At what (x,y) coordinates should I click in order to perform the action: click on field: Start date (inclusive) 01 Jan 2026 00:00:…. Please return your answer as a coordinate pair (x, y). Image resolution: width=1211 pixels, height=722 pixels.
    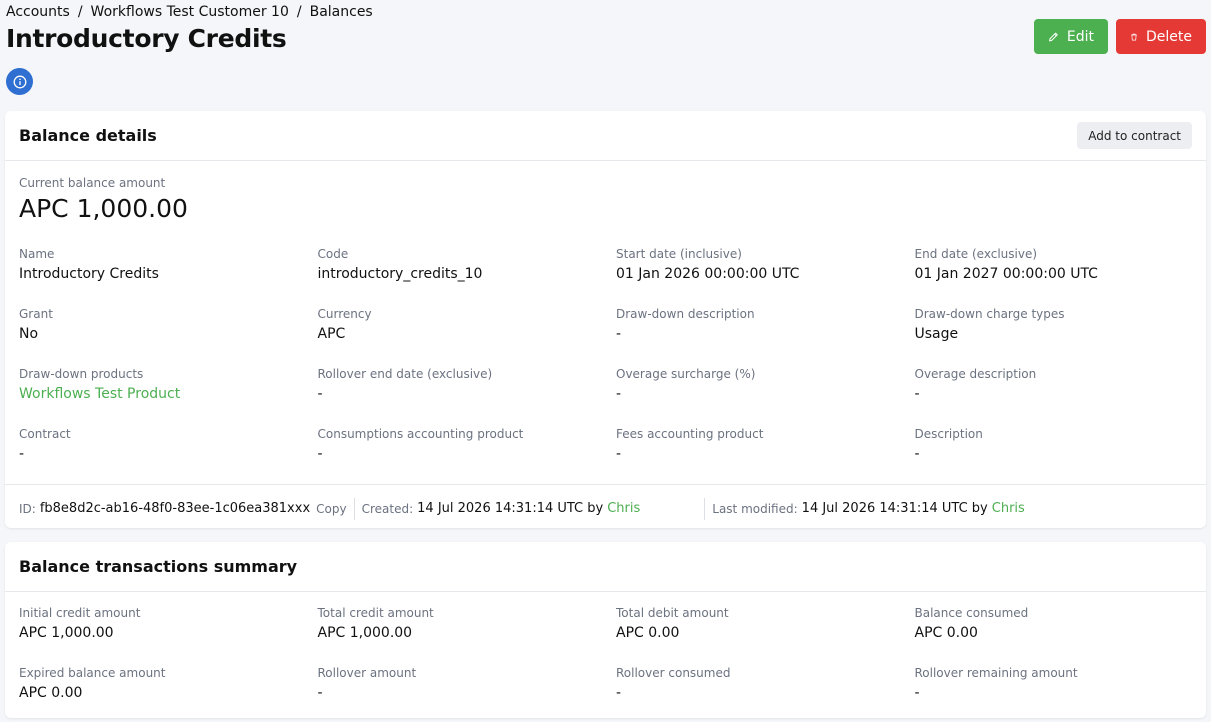
    Looking at the image, I should click on (765, 277).